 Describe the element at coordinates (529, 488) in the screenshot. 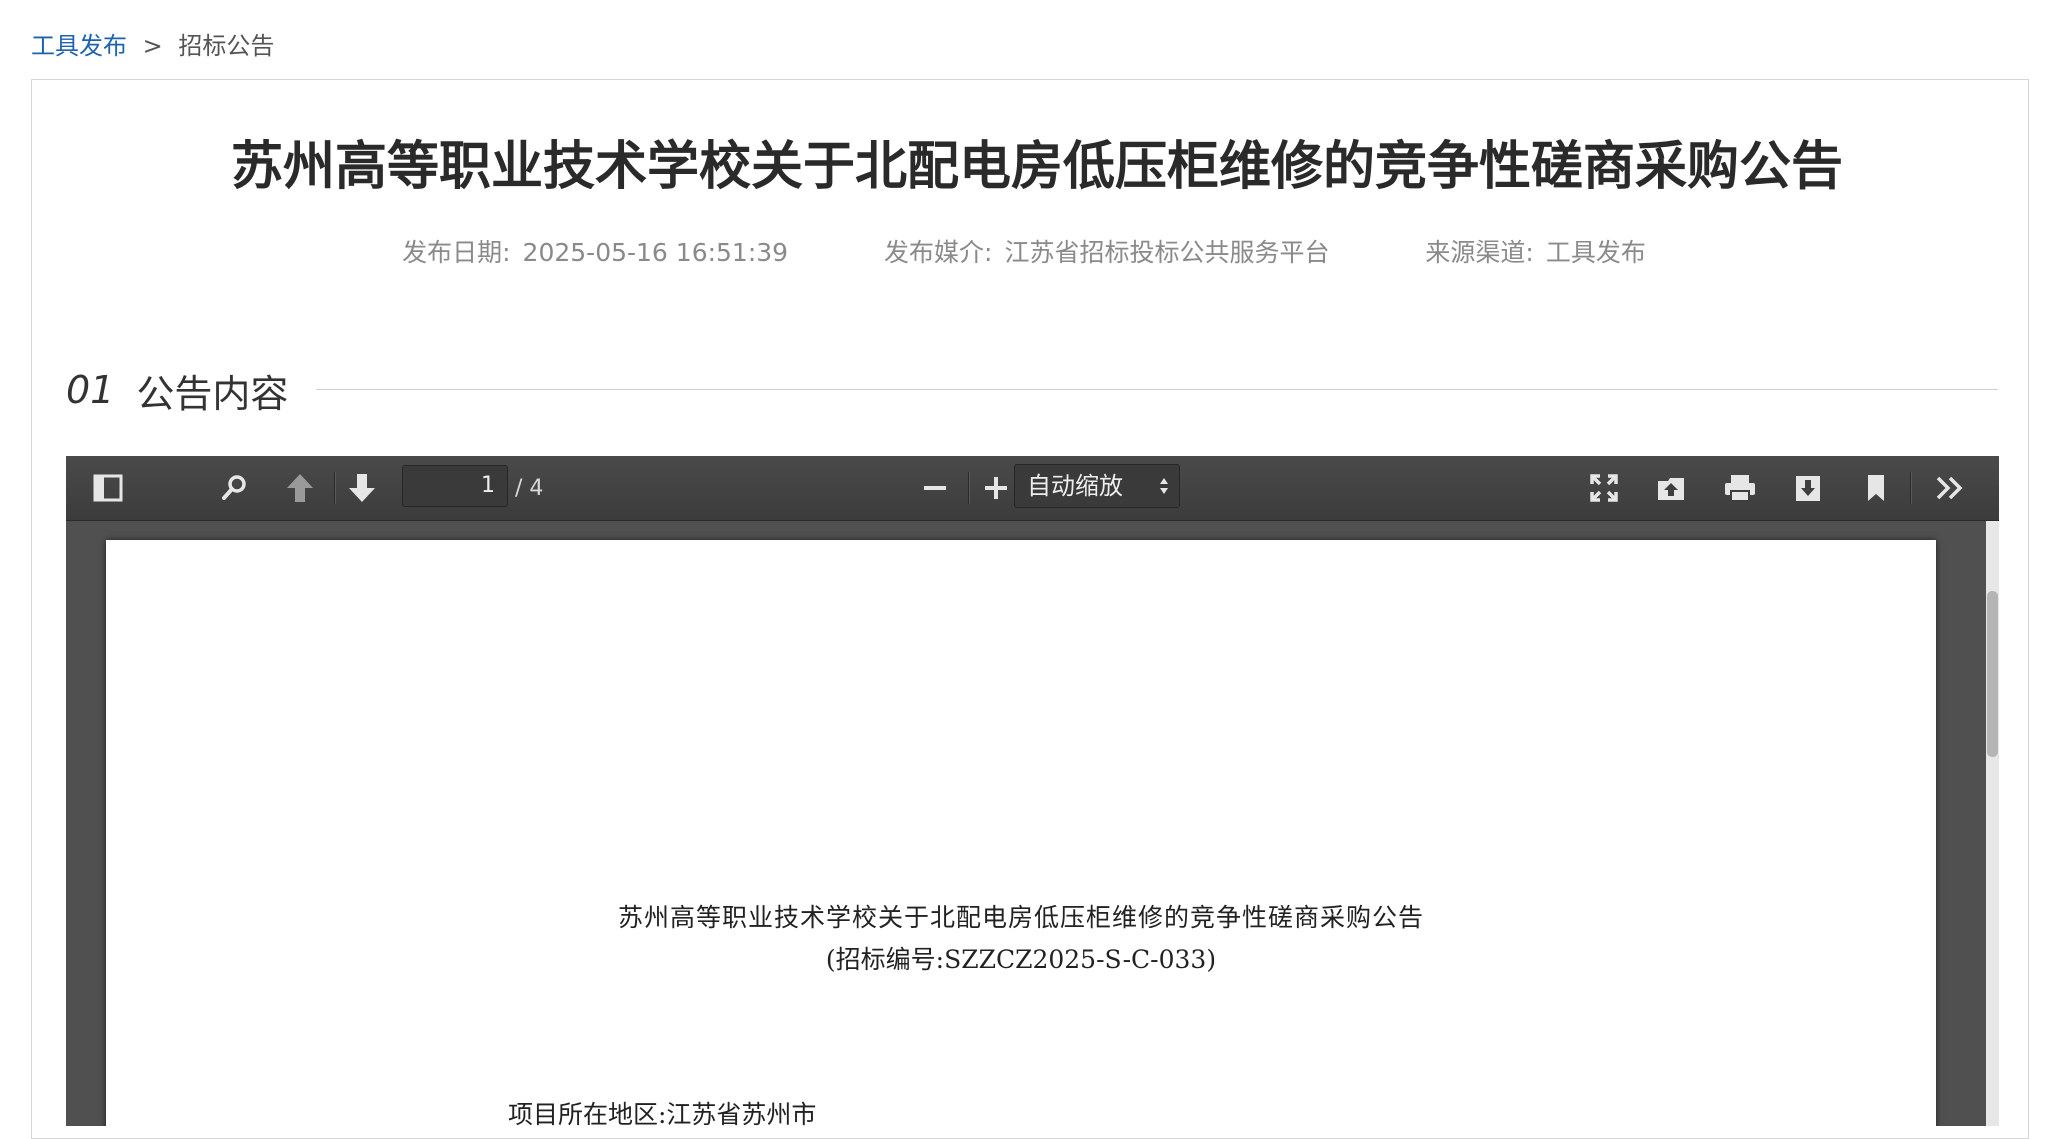

I see `page-count: / 4` at that location.